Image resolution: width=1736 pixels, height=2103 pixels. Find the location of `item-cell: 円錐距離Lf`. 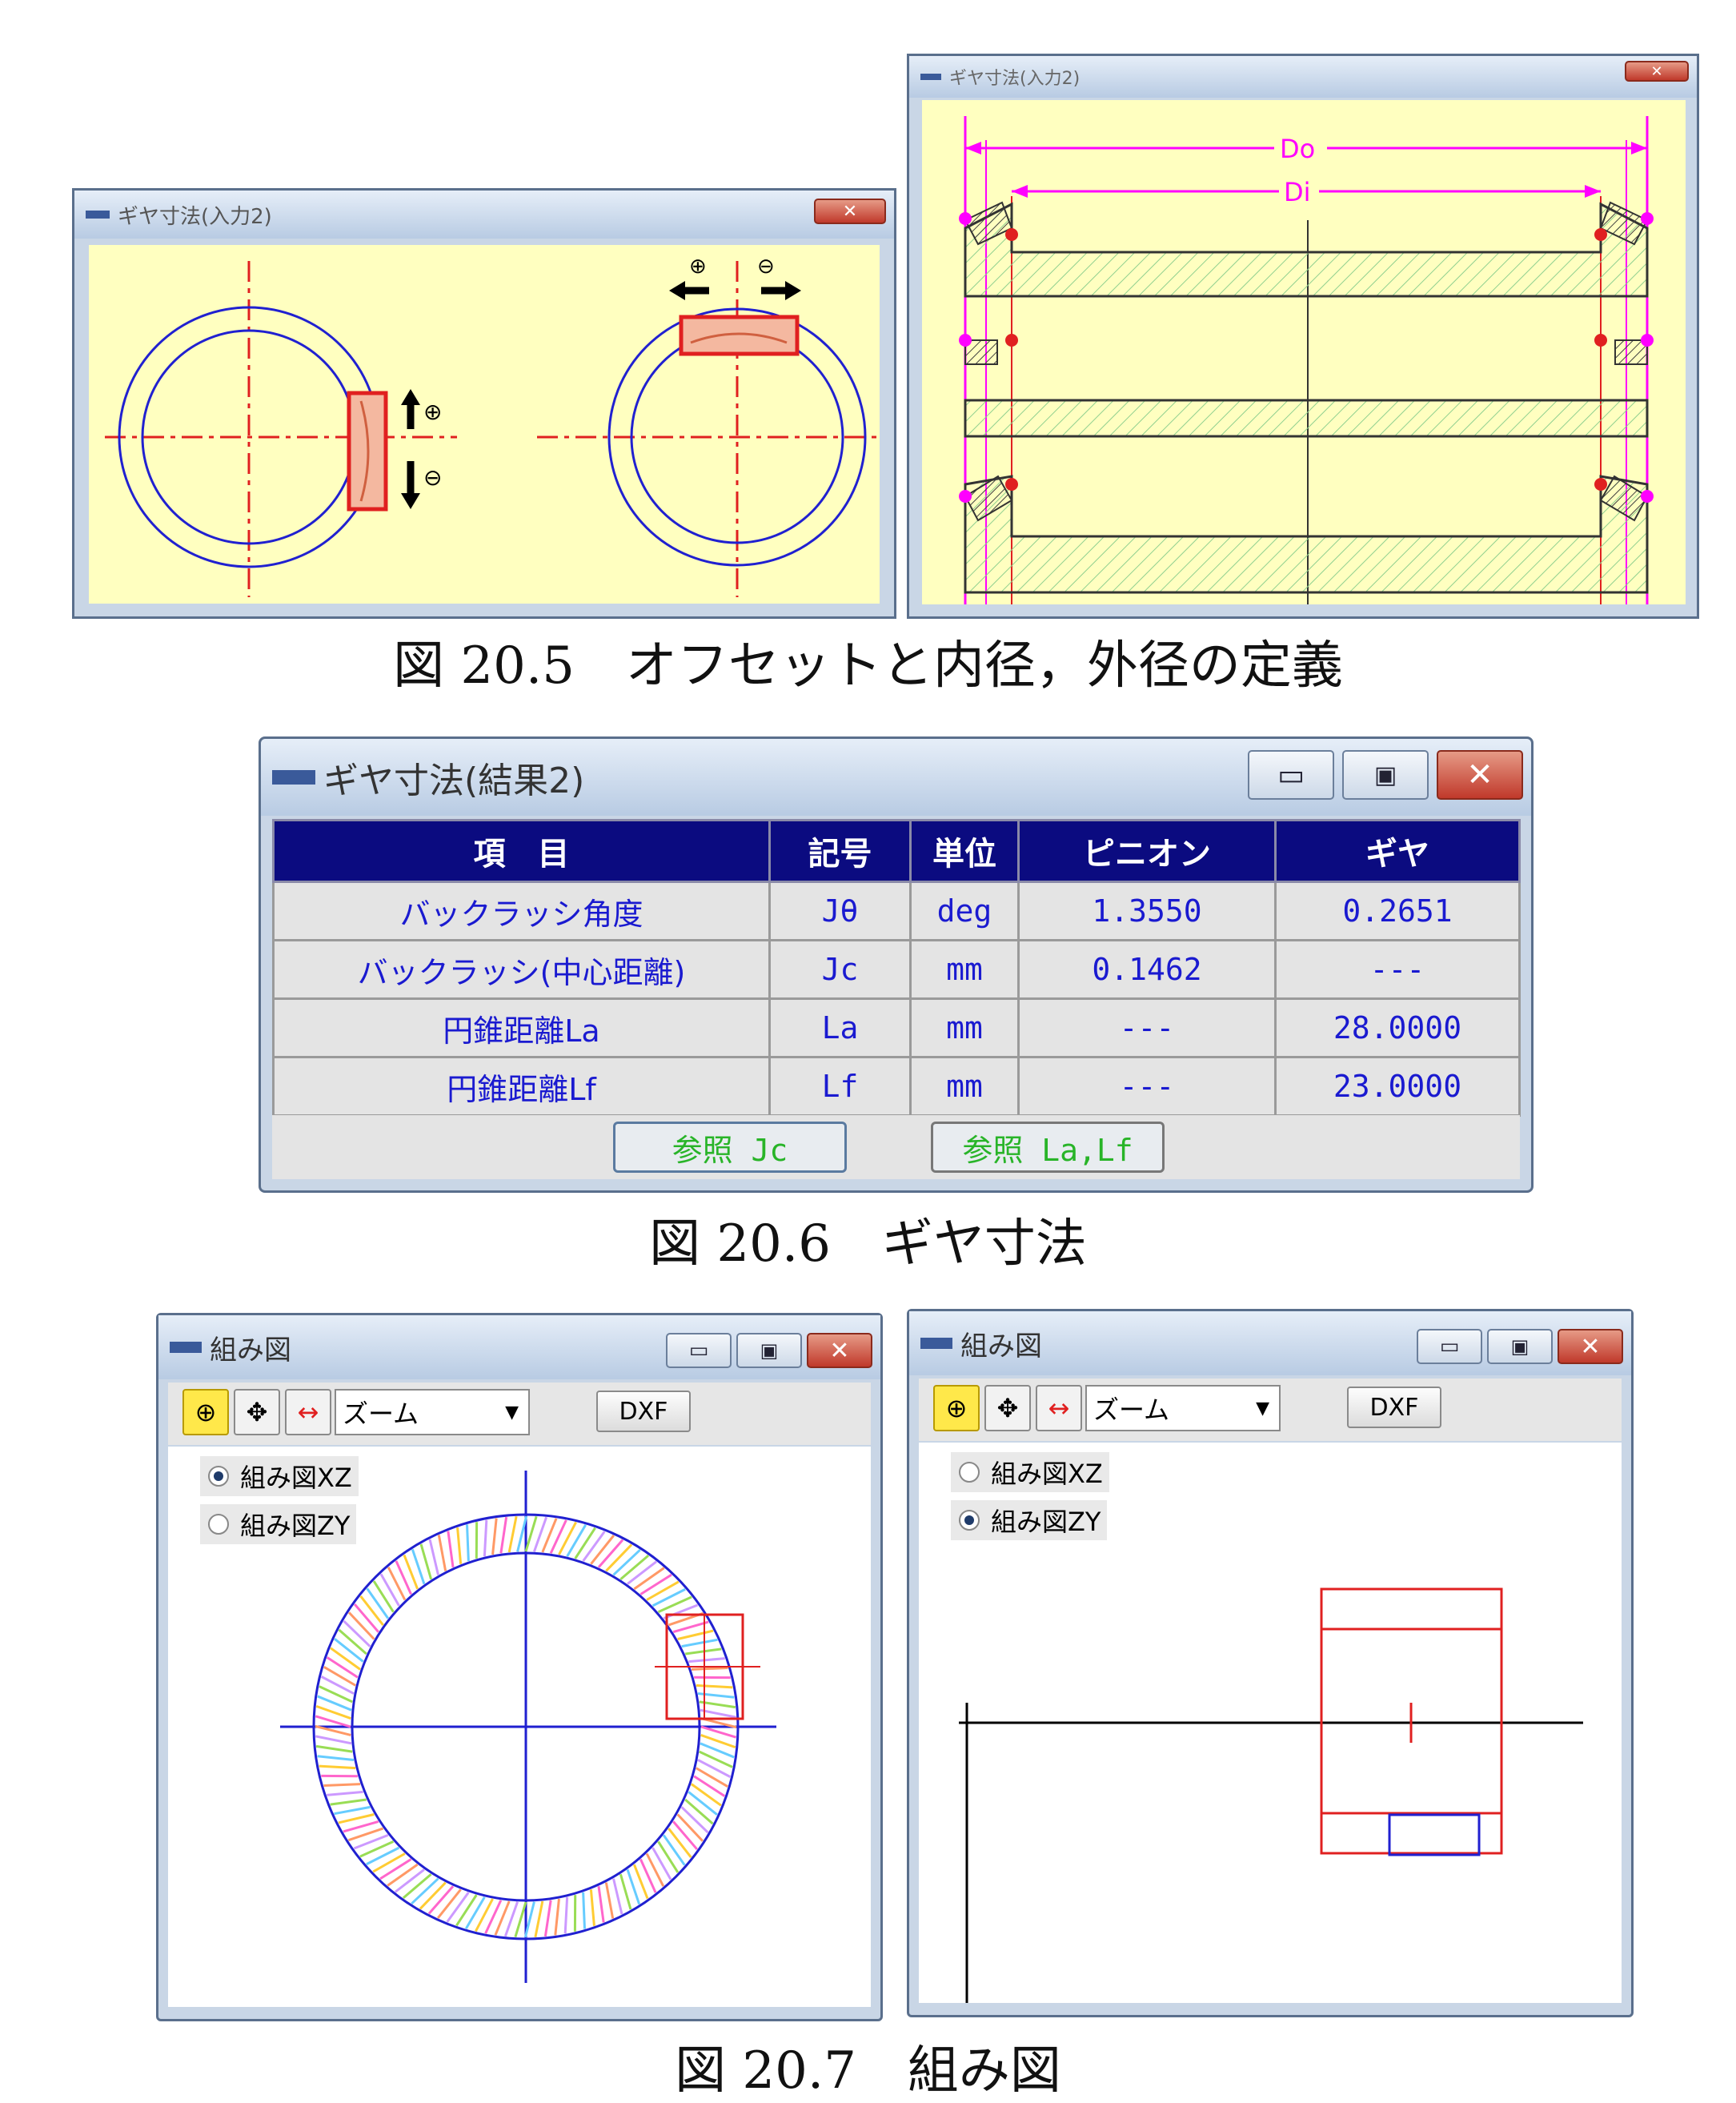

item-cell: 円錐距離Lf is located at coordinates (521, 1086).